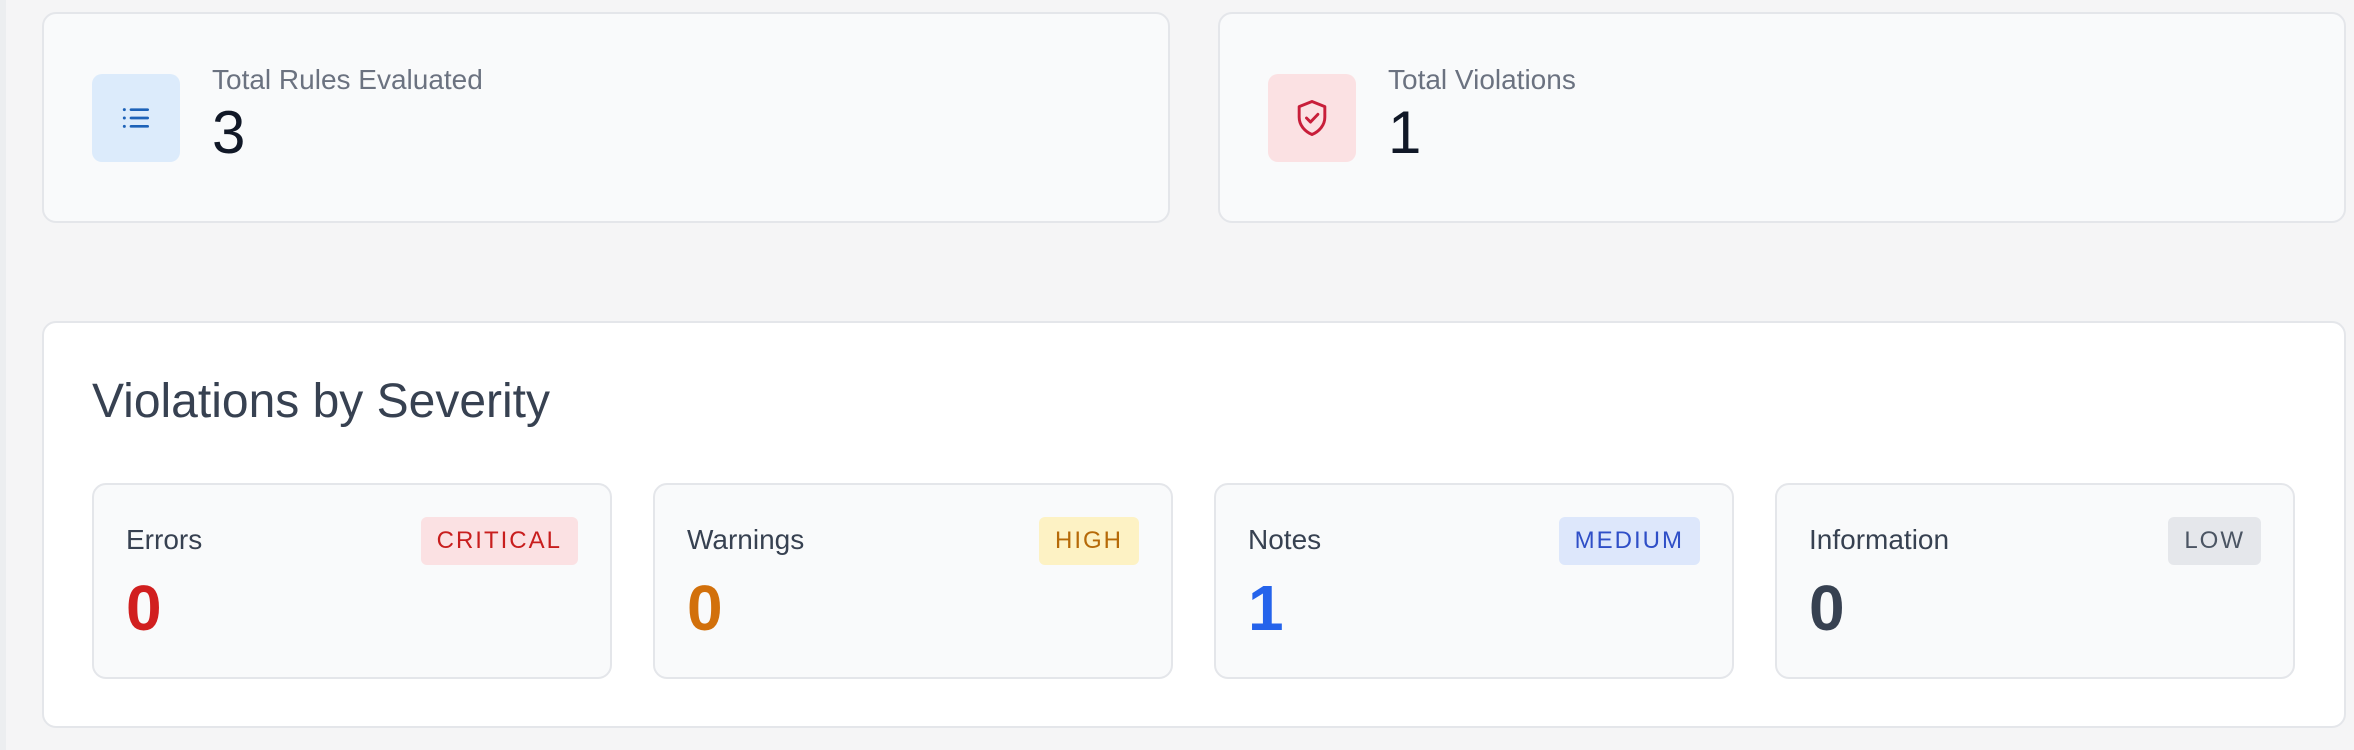  Describe the element at coordinates (321, 401) in the screenshot. I see `severity-panel-title: Violations by Severity` at that location.